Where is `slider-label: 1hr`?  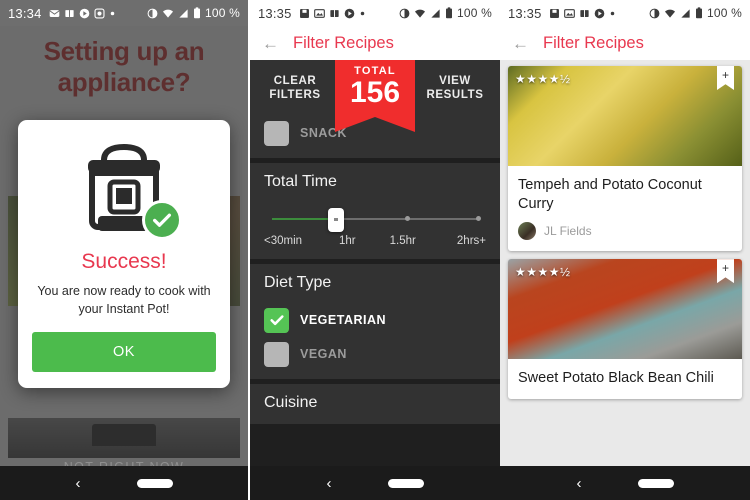 slider-label: 1hr is located at coordinates (347, 240).